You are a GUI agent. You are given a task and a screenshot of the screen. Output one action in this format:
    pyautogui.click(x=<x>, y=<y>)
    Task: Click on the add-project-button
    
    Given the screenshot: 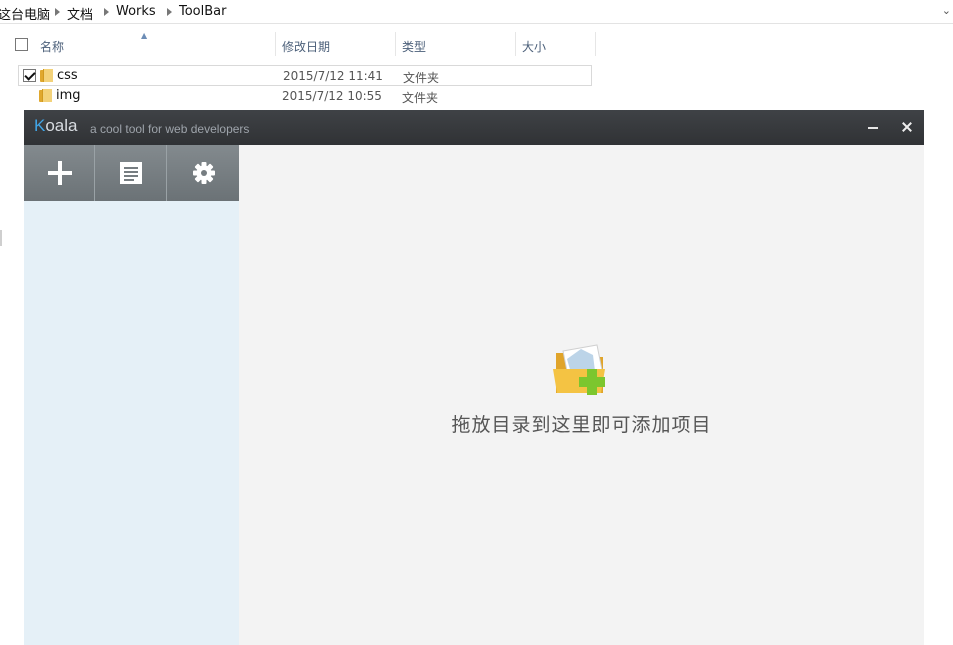 What is the action you would take?
    pyautogui.click(x=59, y=173)
    